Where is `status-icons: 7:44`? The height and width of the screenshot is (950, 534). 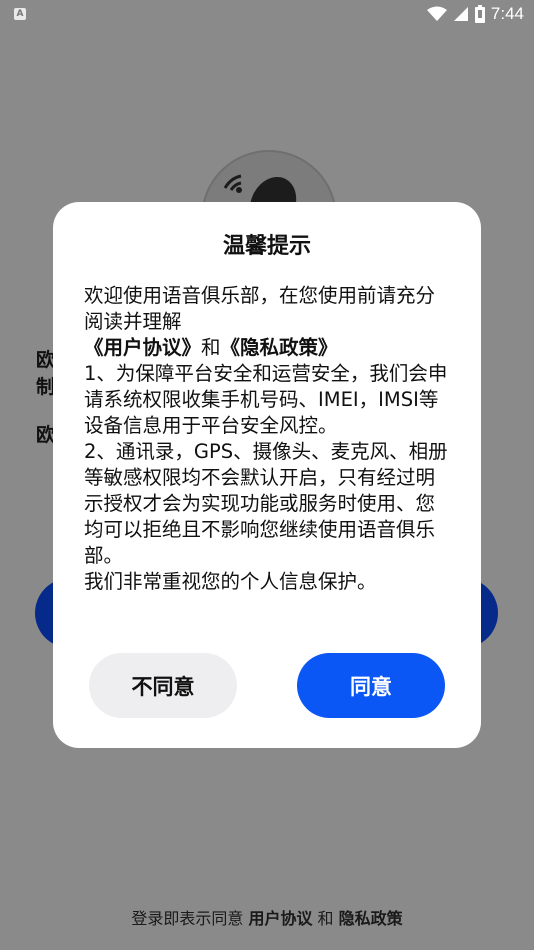
status-icons: 7:44 is located at coordinates (475, 14).